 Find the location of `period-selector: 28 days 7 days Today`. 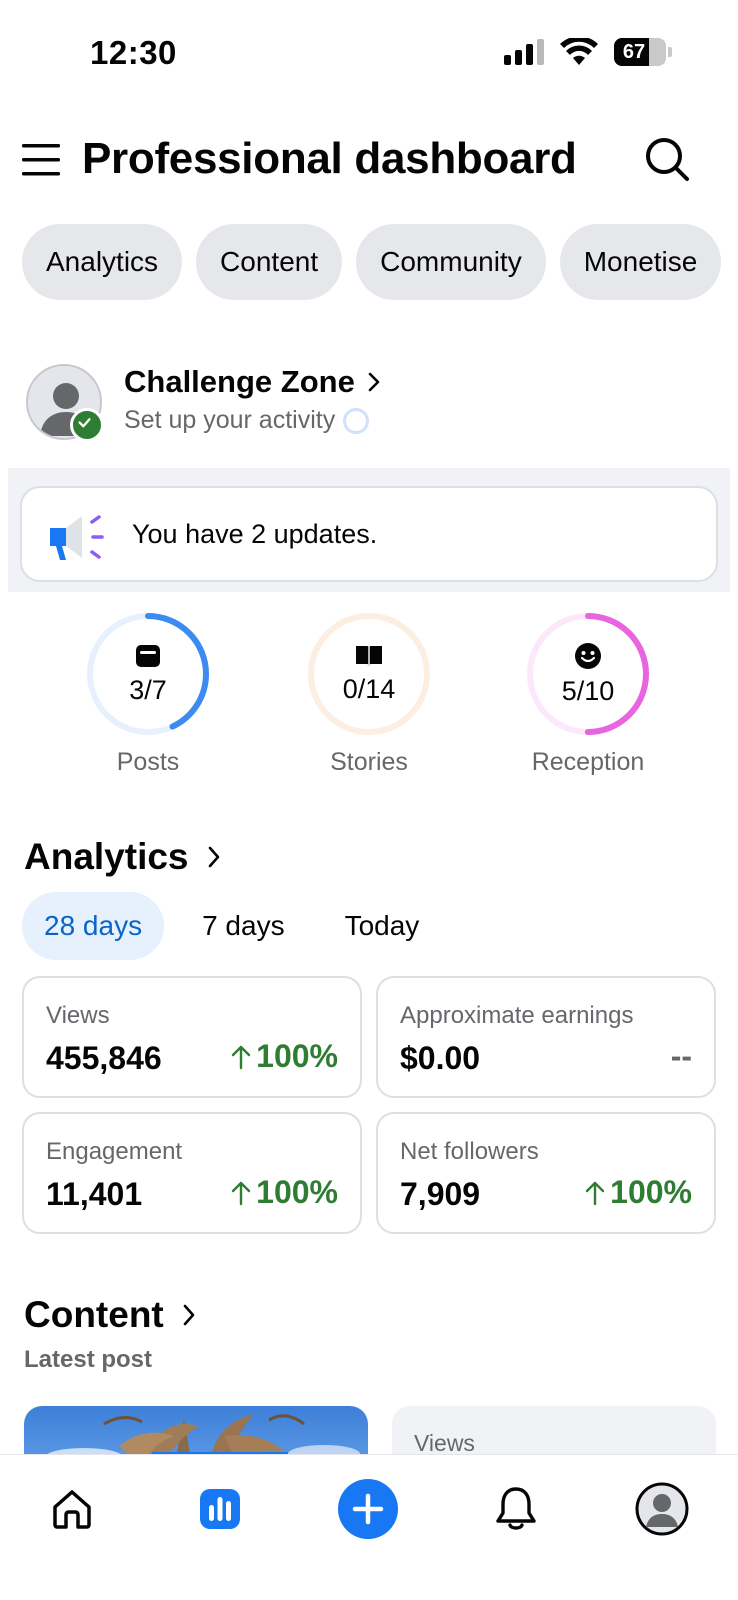

period-selector: 28 days 7 days Today is located at coordinates (239, 926).